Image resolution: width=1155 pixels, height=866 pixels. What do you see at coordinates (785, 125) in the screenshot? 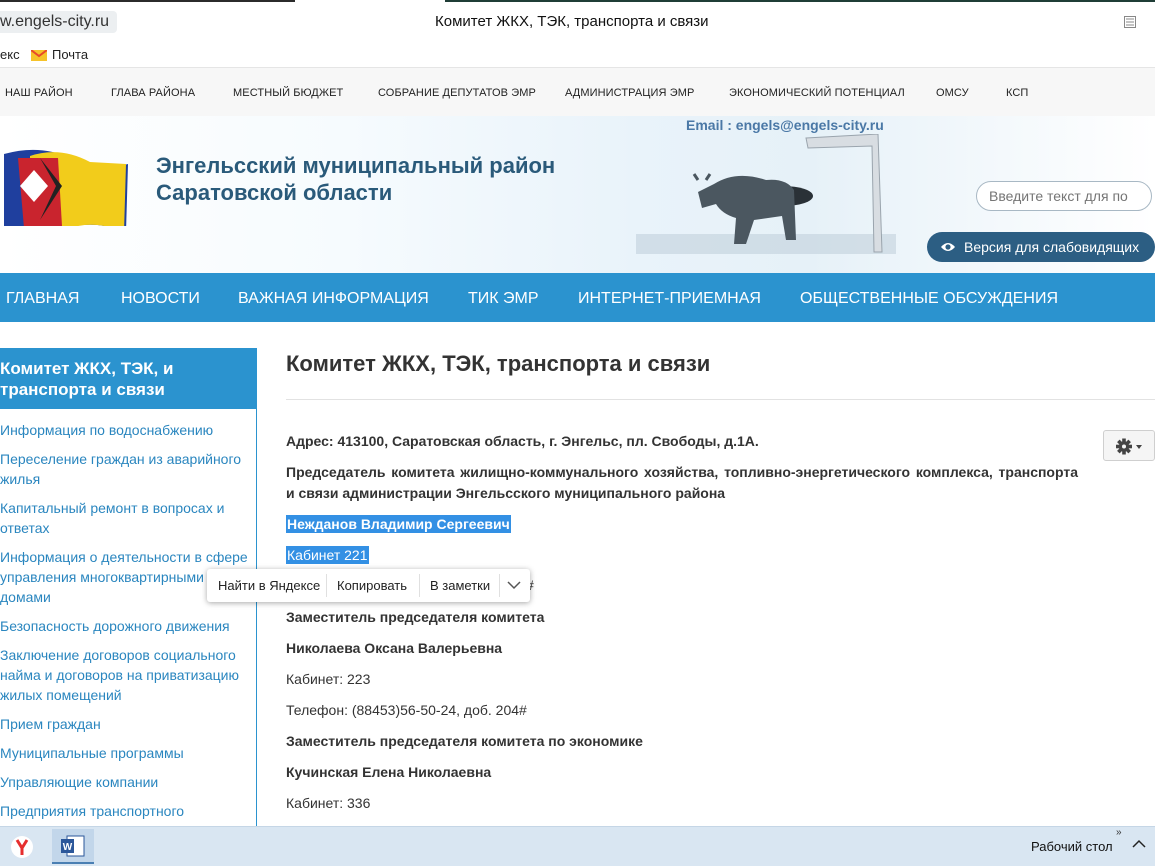
I see `header-email: Email : engels@engels-city.ru` at bounding box center [785, 125].